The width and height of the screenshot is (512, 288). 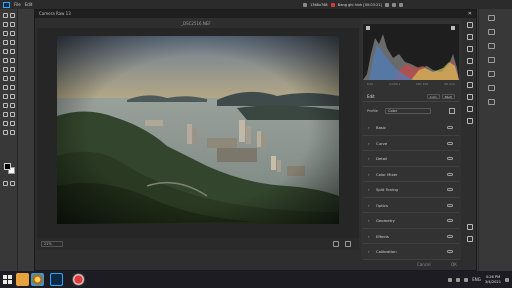 What do you see at coordinates (17, 4) in the screenshot?
I see `menu-file: File` at bounding box center [17, 4].